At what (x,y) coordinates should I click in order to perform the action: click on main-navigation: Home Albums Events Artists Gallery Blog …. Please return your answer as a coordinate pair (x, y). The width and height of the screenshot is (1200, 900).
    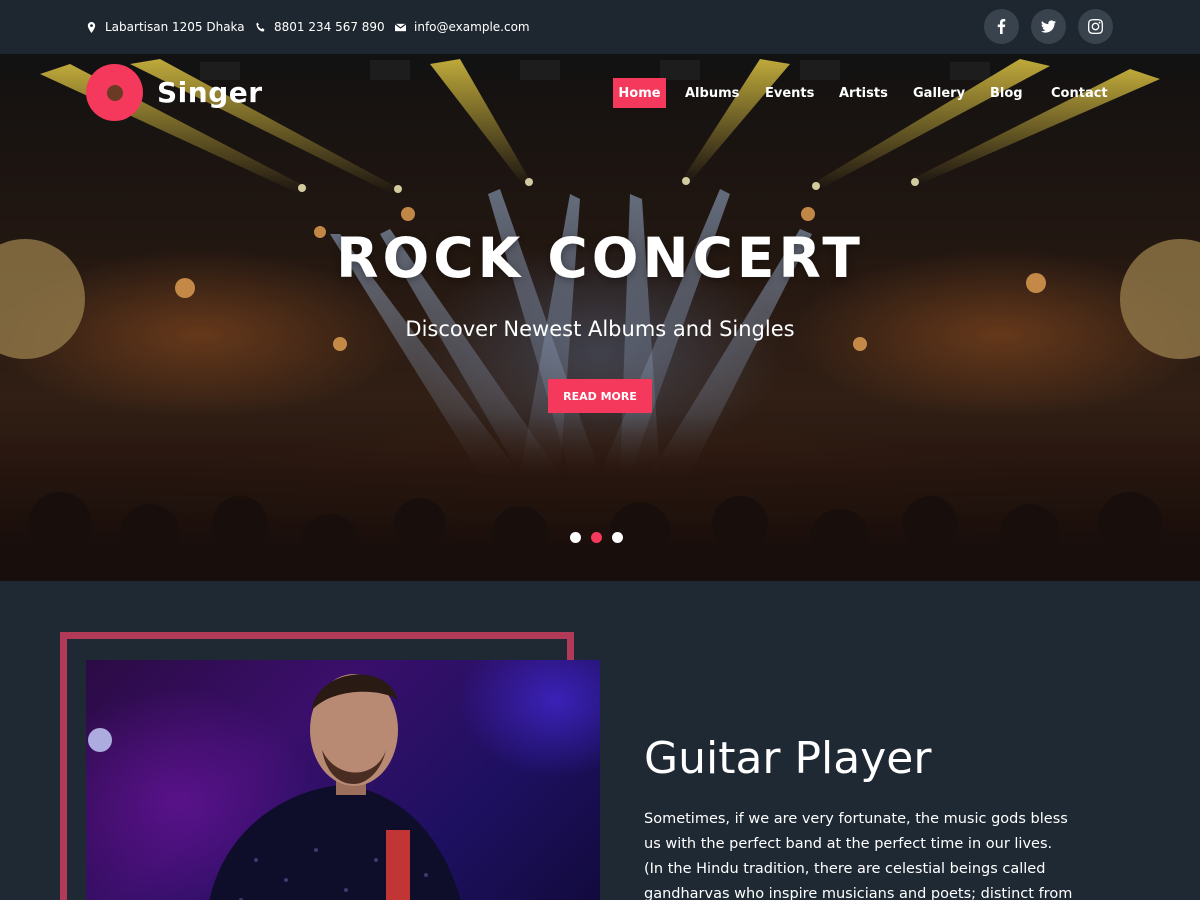
    Looking at the image, I should click on (600, 93).